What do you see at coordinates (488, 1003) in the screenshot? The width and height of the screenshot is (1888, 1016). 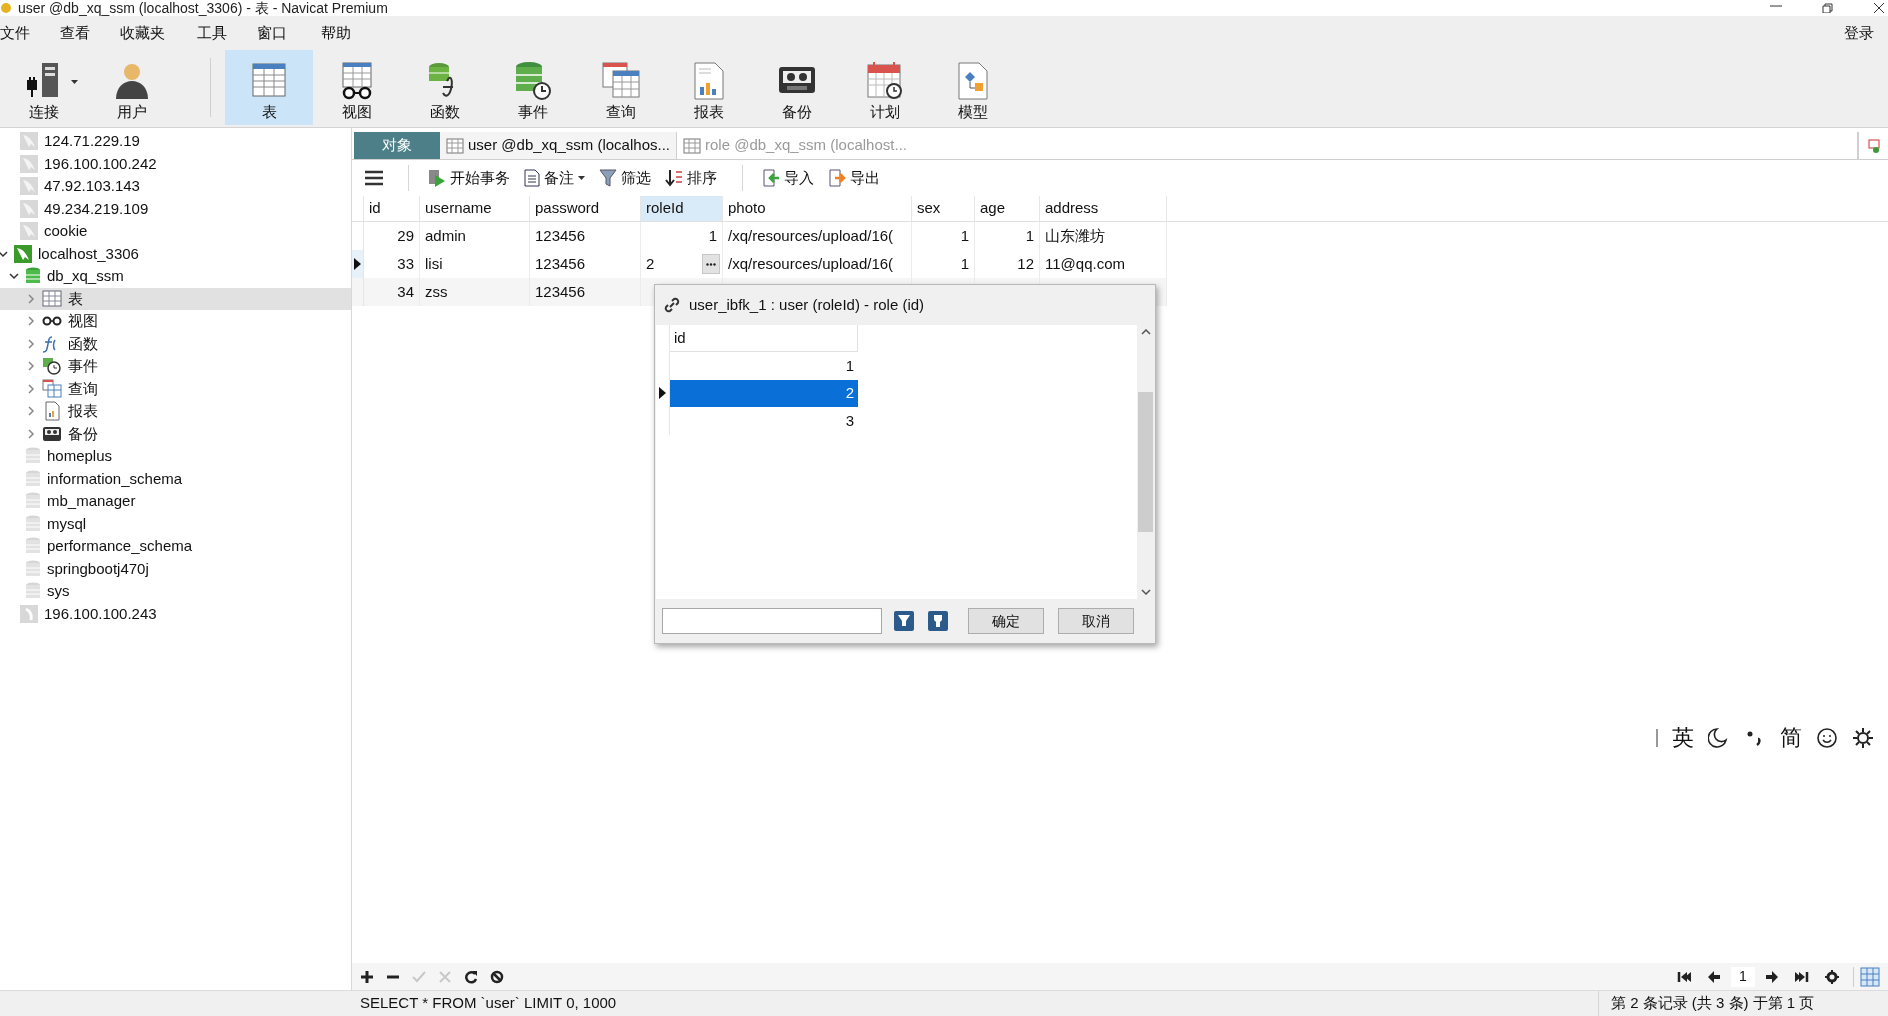 I see `sql-statement: SELECT * FROM `user` LIMIT 0, 1000` at bounding box center [488, 1003].